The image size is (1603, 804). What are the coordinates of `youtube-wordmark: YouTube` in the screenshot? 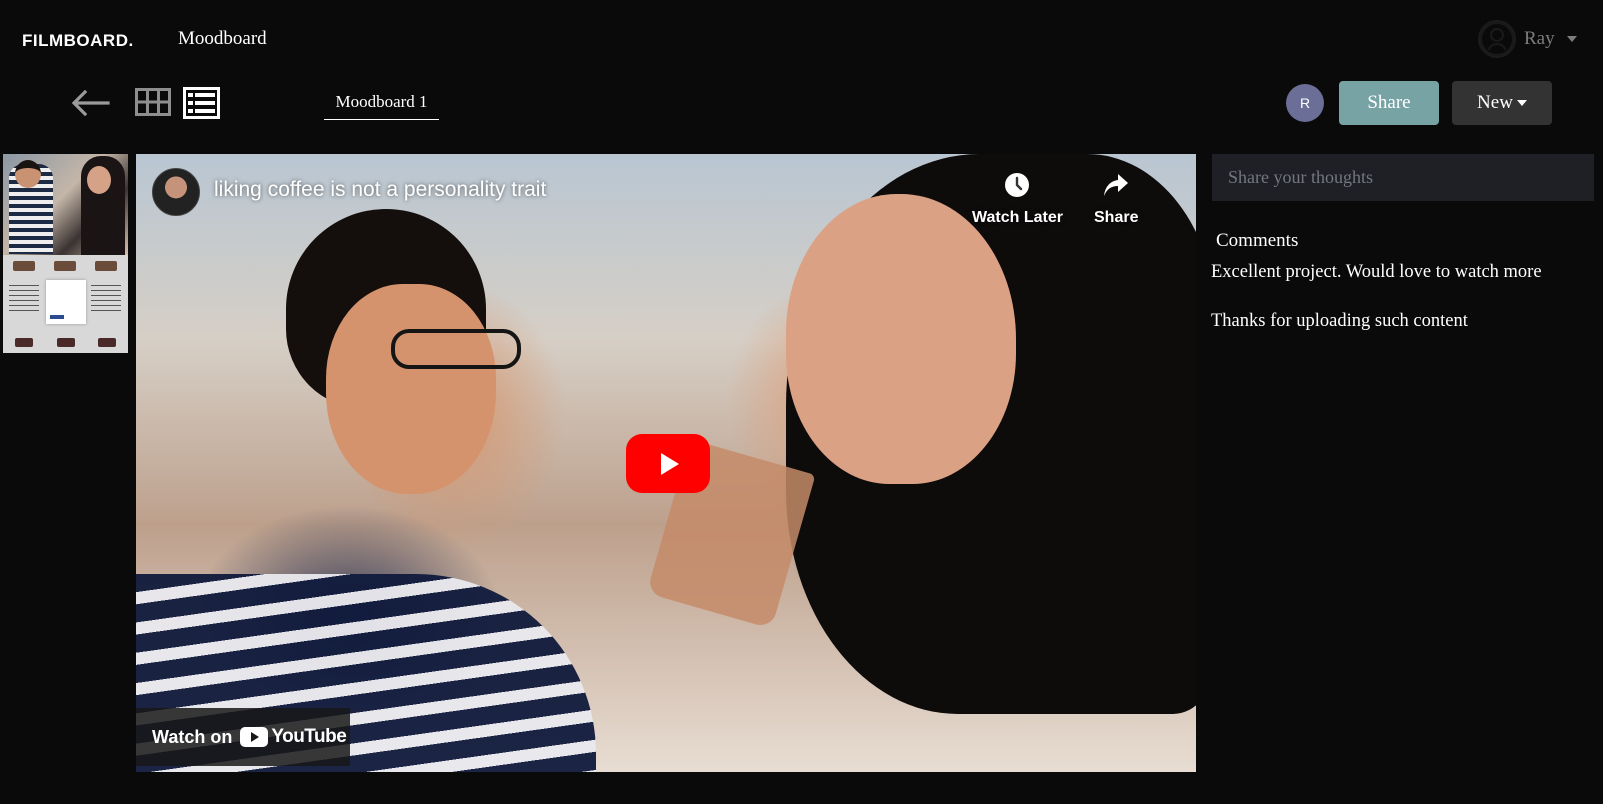 It's located at (309, 736).